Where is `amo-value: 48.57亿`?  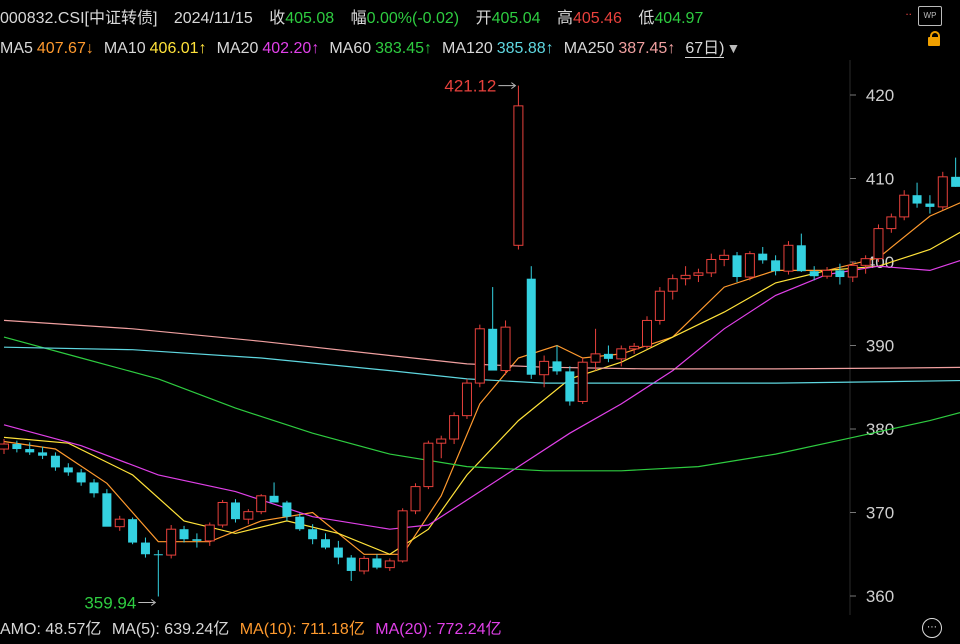 amo-value: 48.57亿 is located at coordinates (73, 629).